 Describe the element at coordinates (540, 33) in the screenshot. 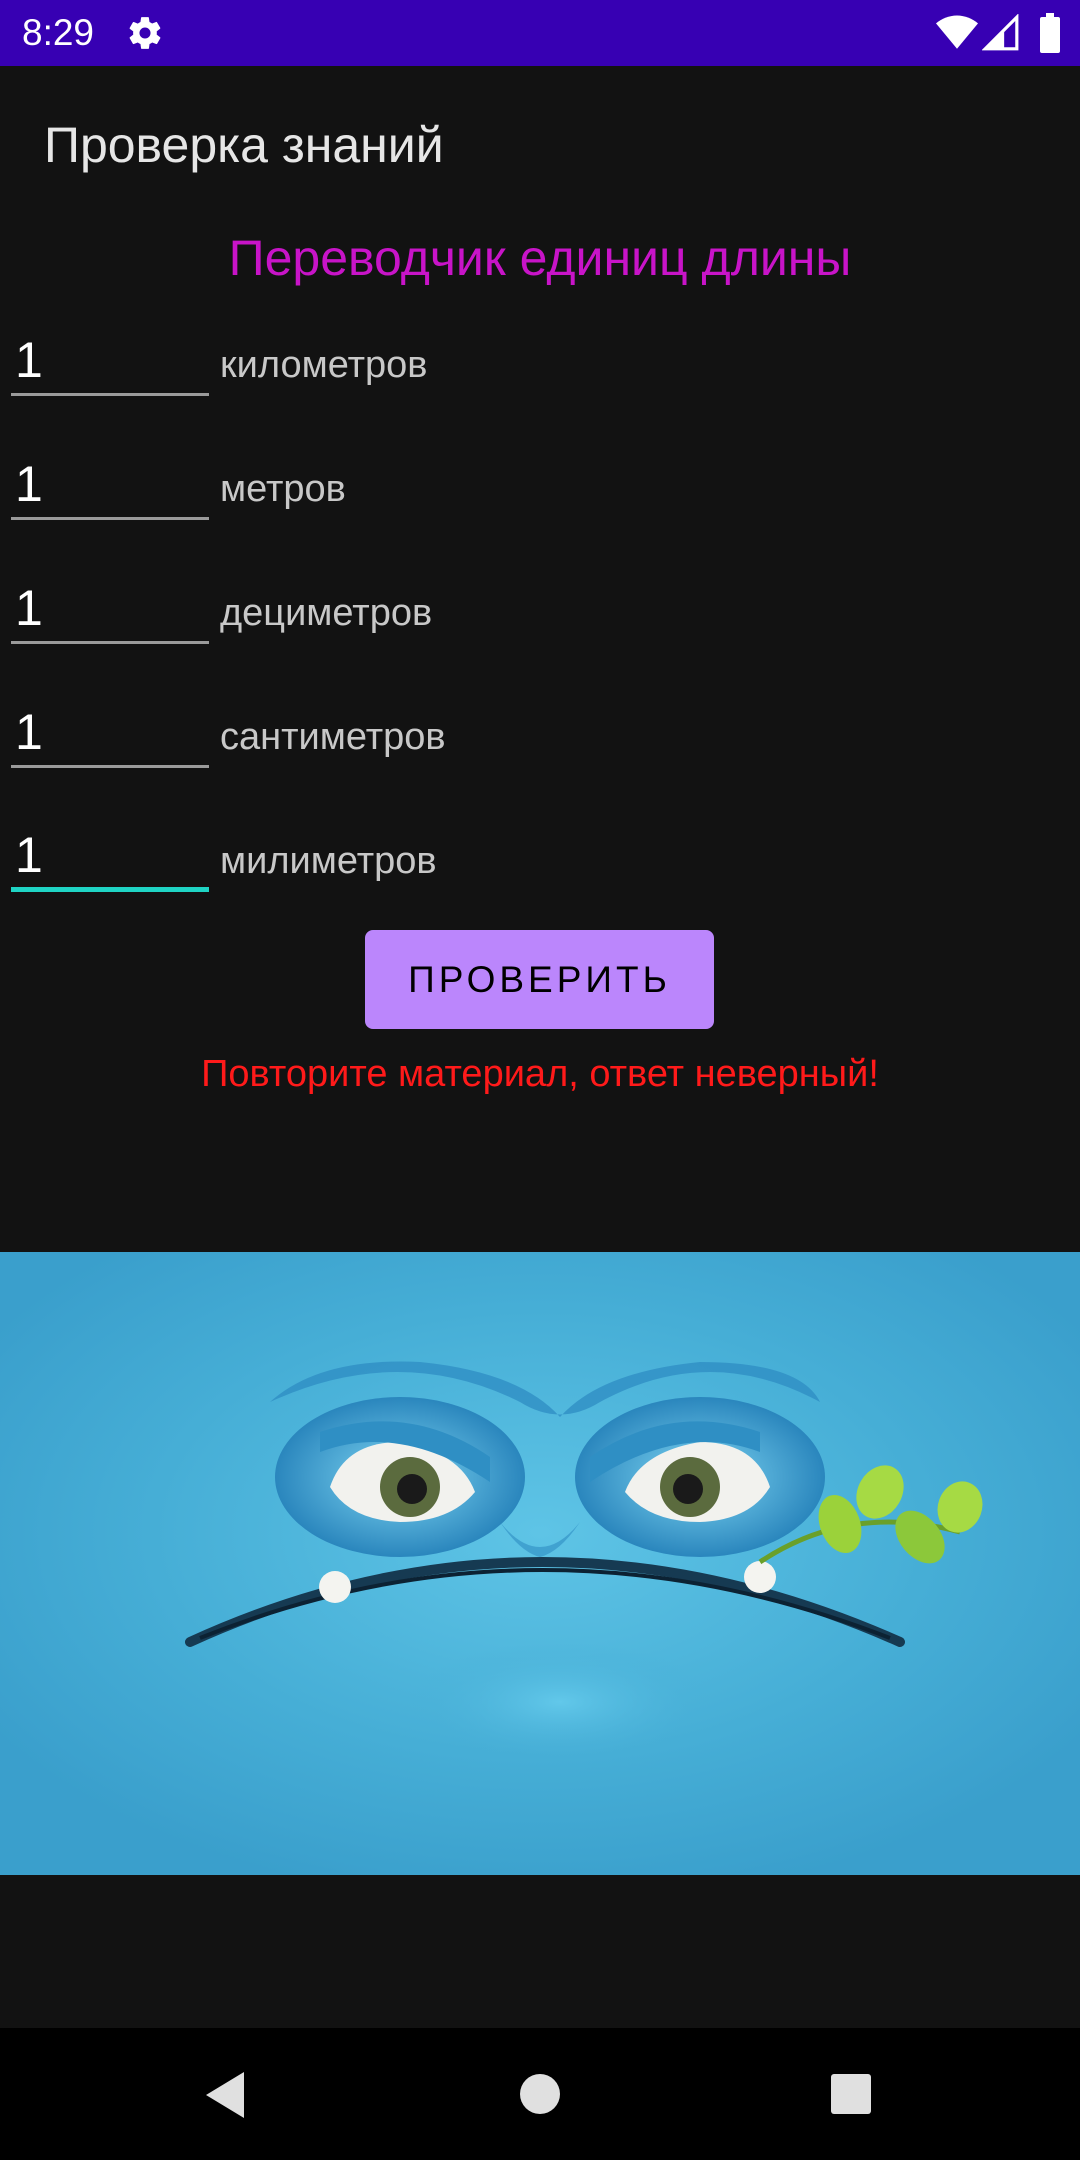

I see `status-bar: 8:29` at that location.